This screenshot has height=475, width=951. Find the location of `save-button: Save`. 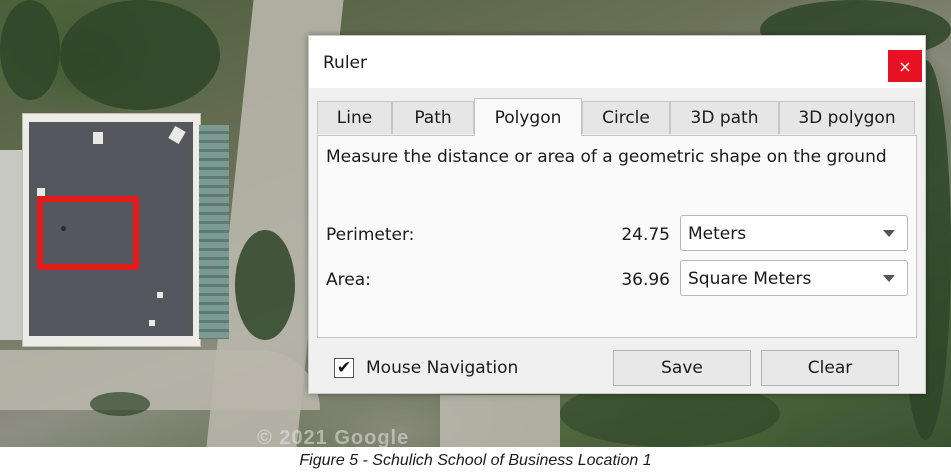

save-button: Save is located at coordinates (682, 368).